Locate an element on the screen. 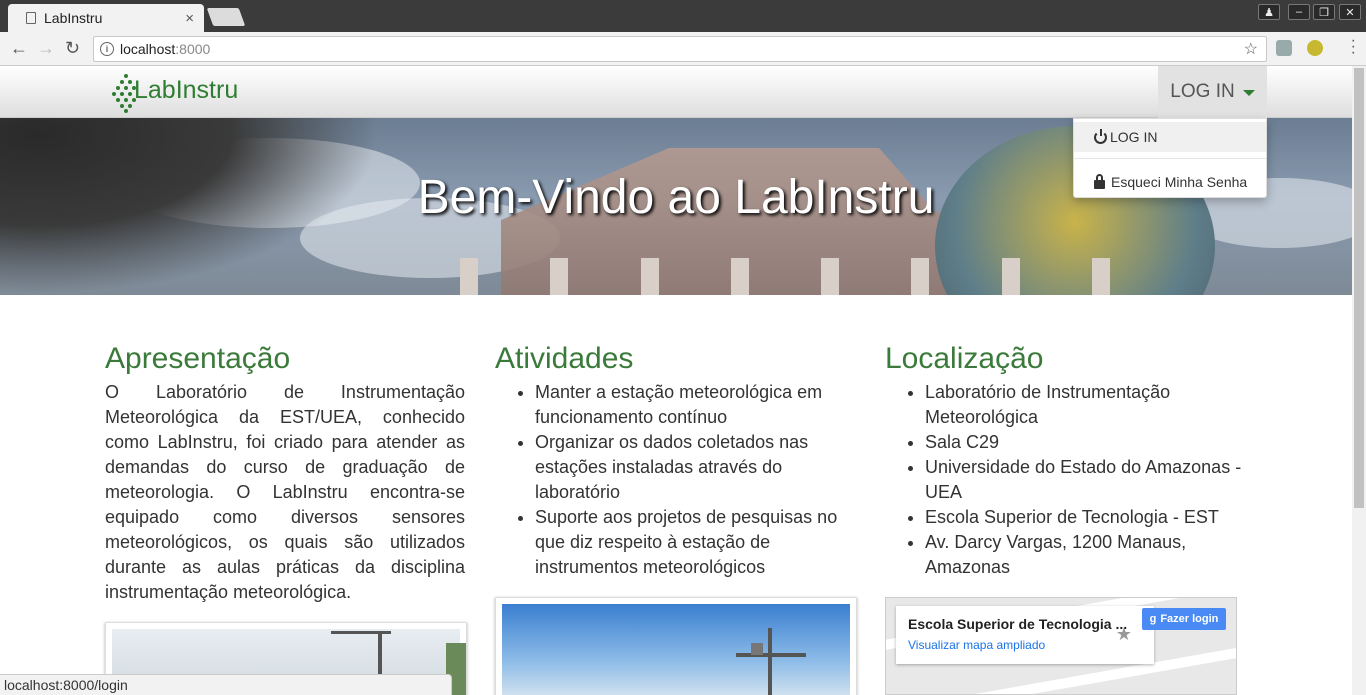 The height and width of the screenshot is (695, 1366). section-title: Atividades is located at coordinates (564, 358).